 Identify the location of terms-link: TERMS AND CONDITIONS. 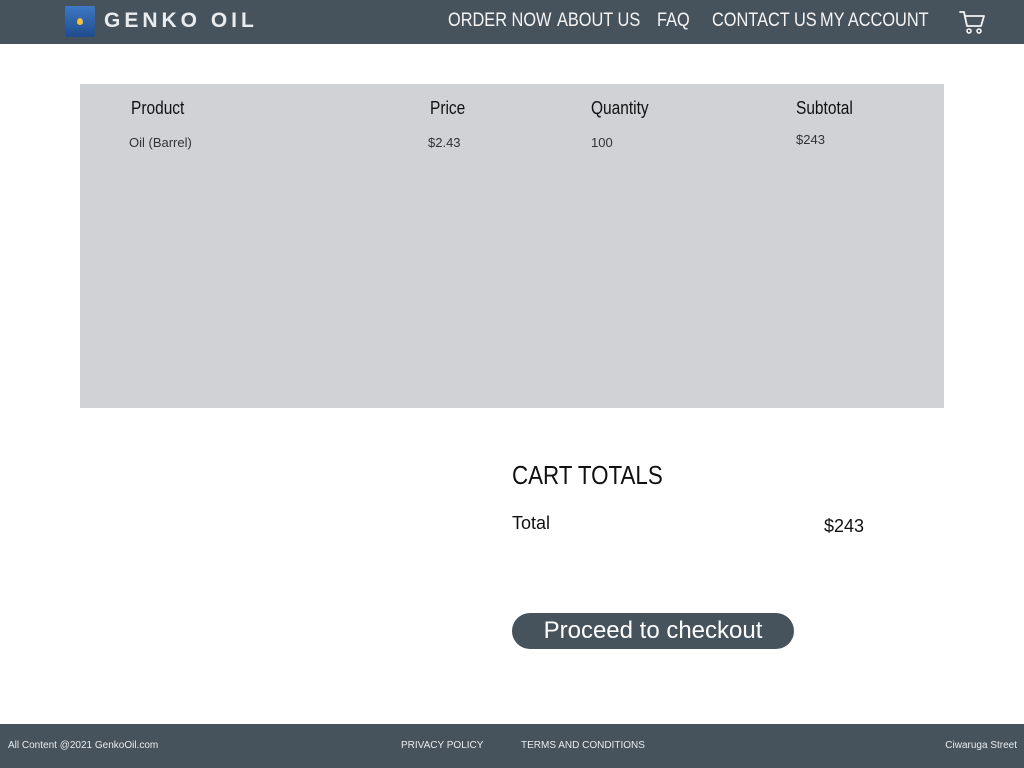
(583, 745).